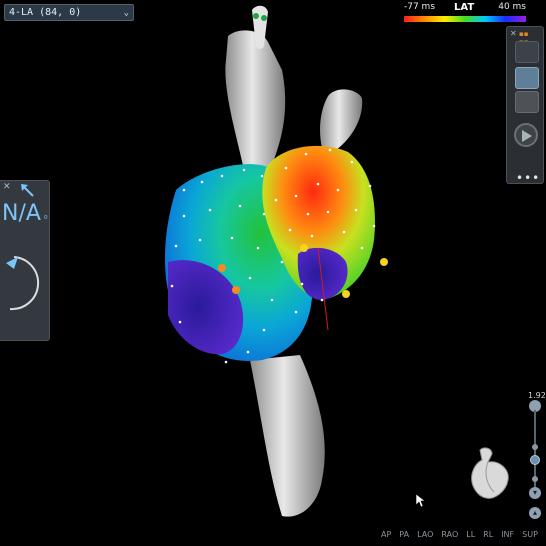 This screenshot has height=546, width=546. What do you see at coordinates (255, 103) in the screenshot?
I see `svc-vessel` at bounding box center [255, 103].